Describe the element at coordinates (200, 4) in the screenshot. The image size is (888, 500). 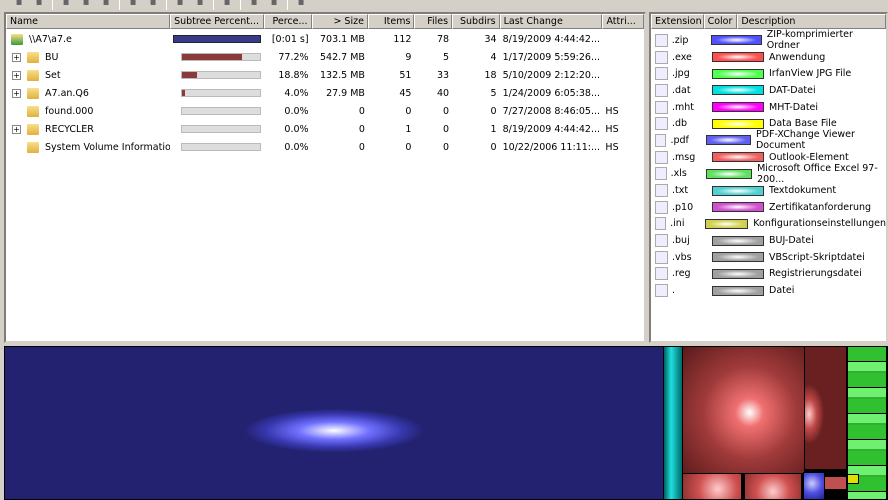
I see `delete-icon: ▪` at that location.